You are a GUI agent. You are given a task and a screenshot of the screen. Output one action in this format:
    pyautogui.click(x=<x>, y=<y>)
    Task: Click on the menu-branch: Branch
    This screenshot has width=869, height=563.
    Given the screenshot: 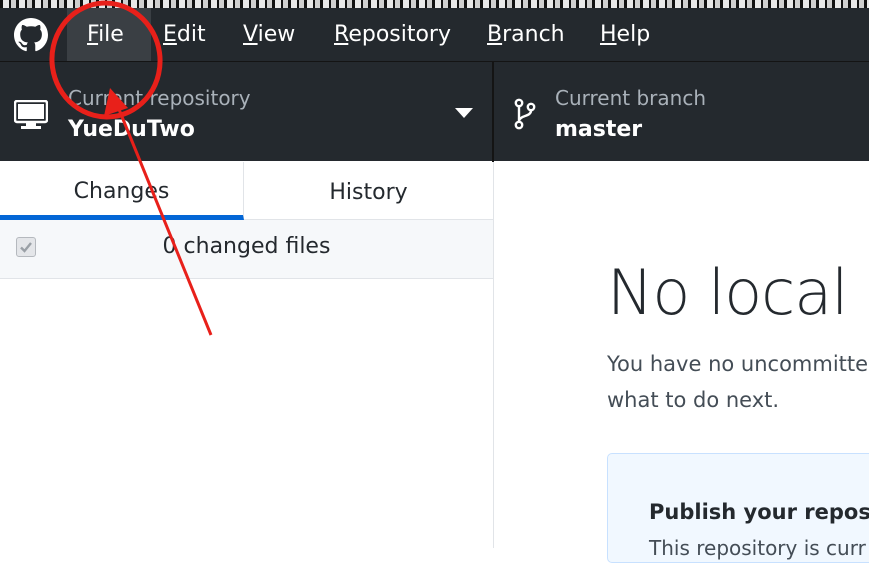 What is the action you would take?
    pyautogui.click(x=526, y=34)
    